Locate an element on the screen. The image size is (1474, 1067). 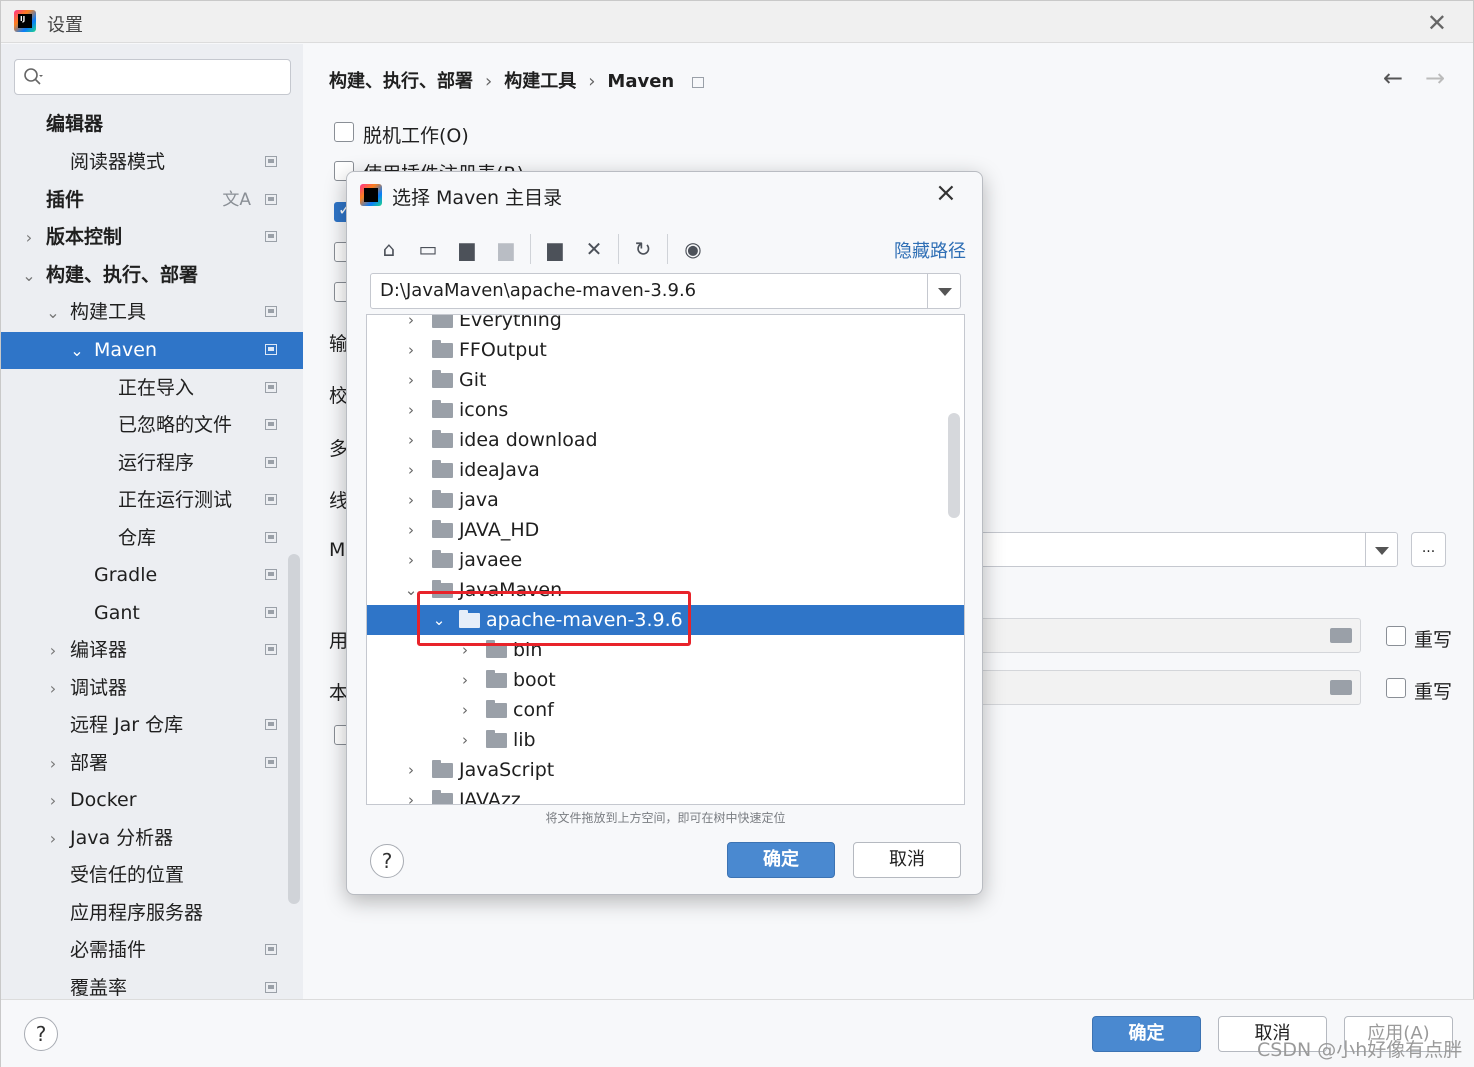
sidebar-item-deployment: › 部署 is located at coordinates (152, 763).